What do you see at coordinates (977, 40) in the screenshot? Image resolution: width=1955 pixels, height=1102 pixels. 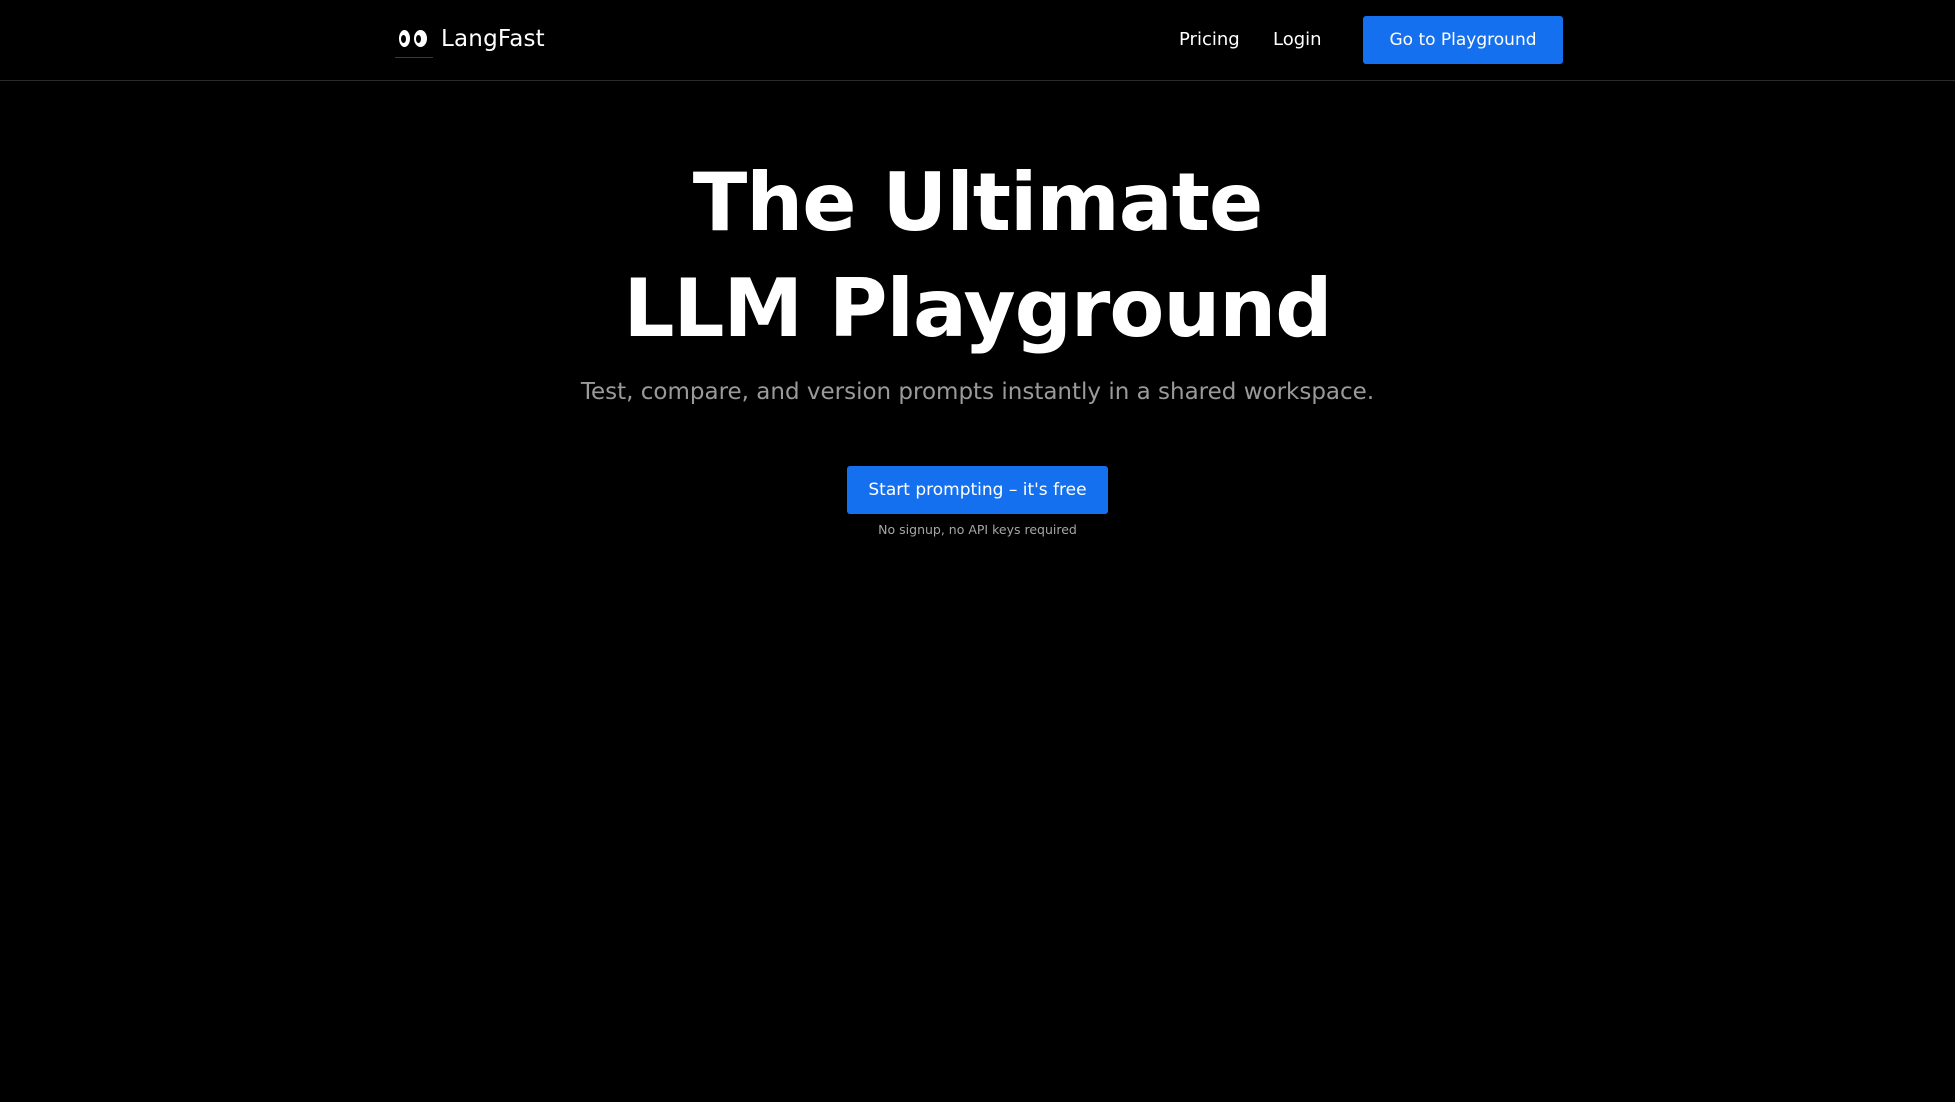 I see `top-navigation-bar: LangFast Pricing Login Go to Playground` at bounding box center [977, 40].